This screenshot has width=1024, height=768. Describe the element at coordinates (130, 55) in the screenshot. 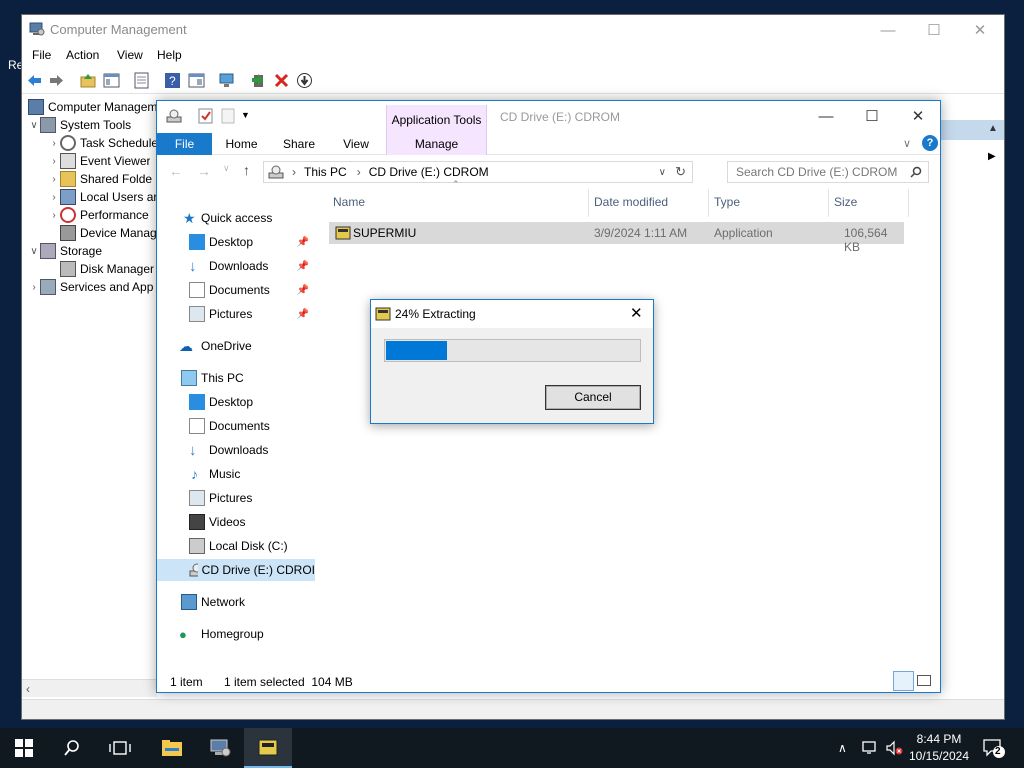

I see `menu-view: View` at that location.